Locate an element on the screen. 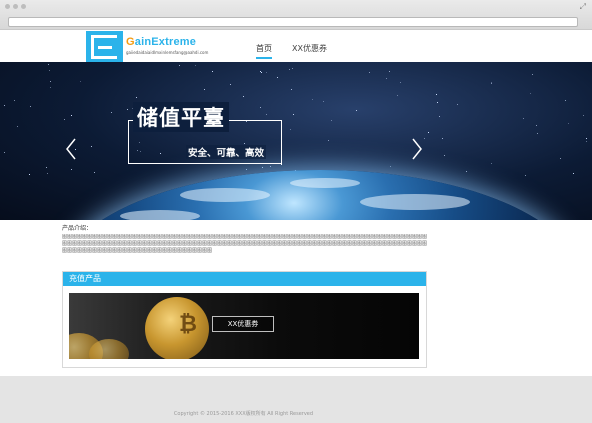 This screenshot has width=592, height=423. logo-first-letter: G is located at coordinates (130, 42).